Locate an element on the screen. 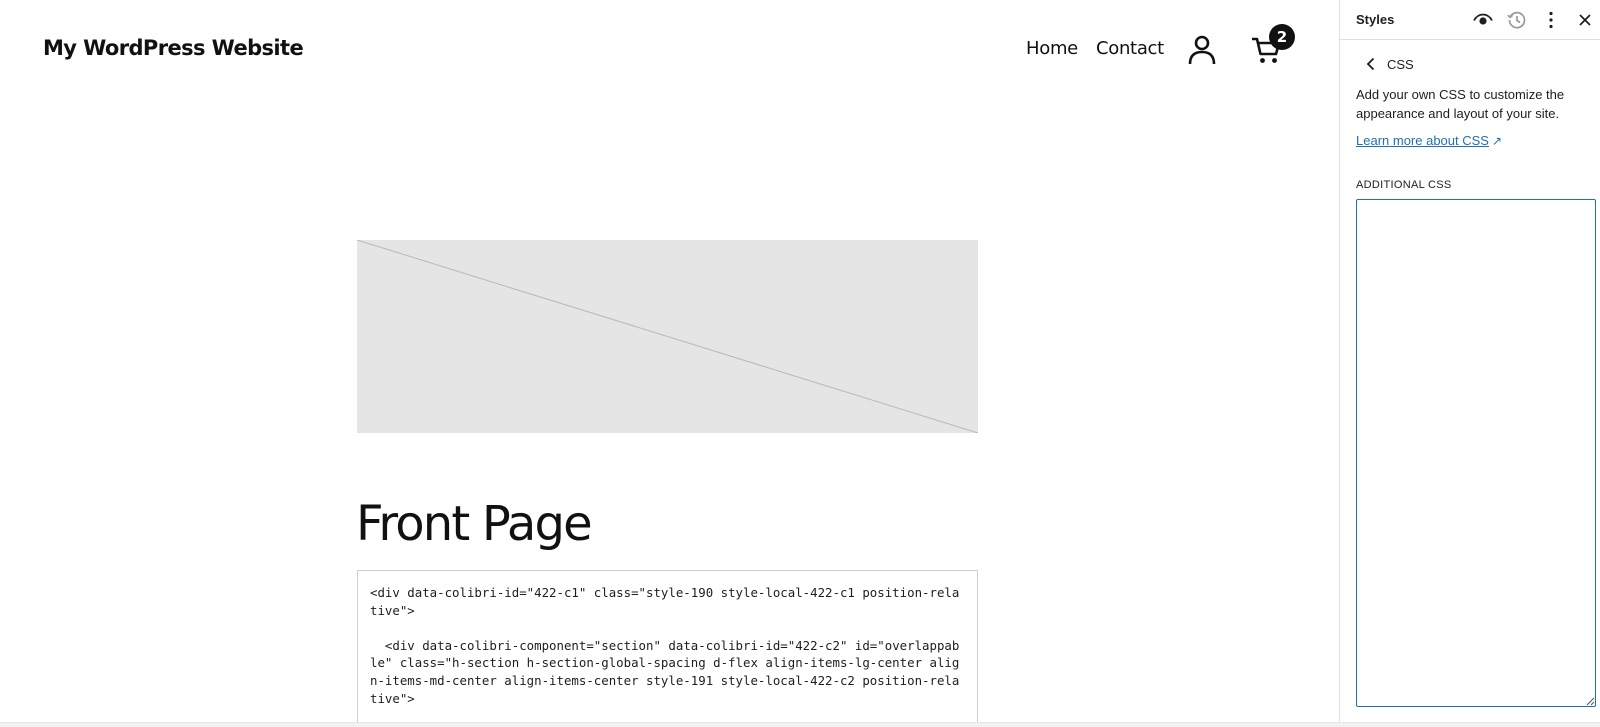  featured-image-placeholder is located at coordinates (667, 336).